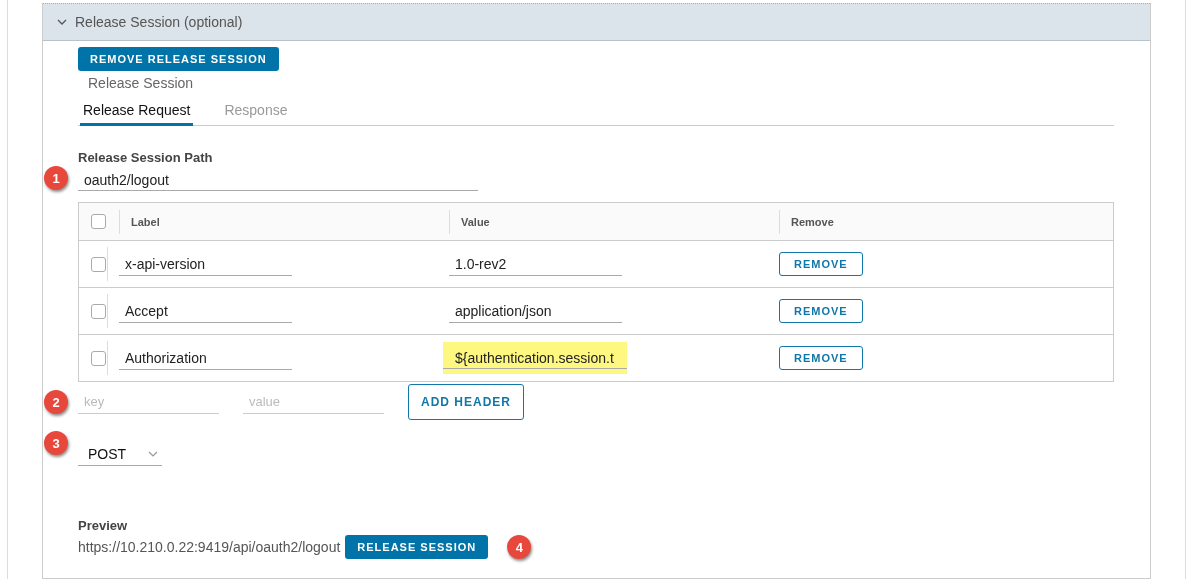 This screenshot has height=579, width=1189. What do you see at coordinates (596, 22) in the screenshot?
I see `section-header: Release Session (optional)` at bounding box center [596, 22].